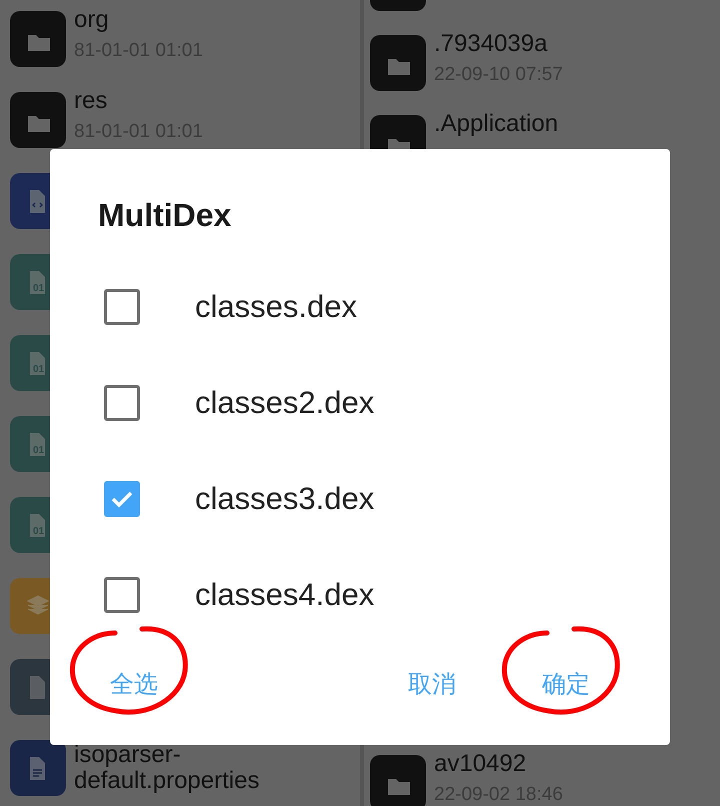 The height and width of the screenshot is (806, 720). I want to click on checkbox-label: classes4.dex, so click(284, 595).